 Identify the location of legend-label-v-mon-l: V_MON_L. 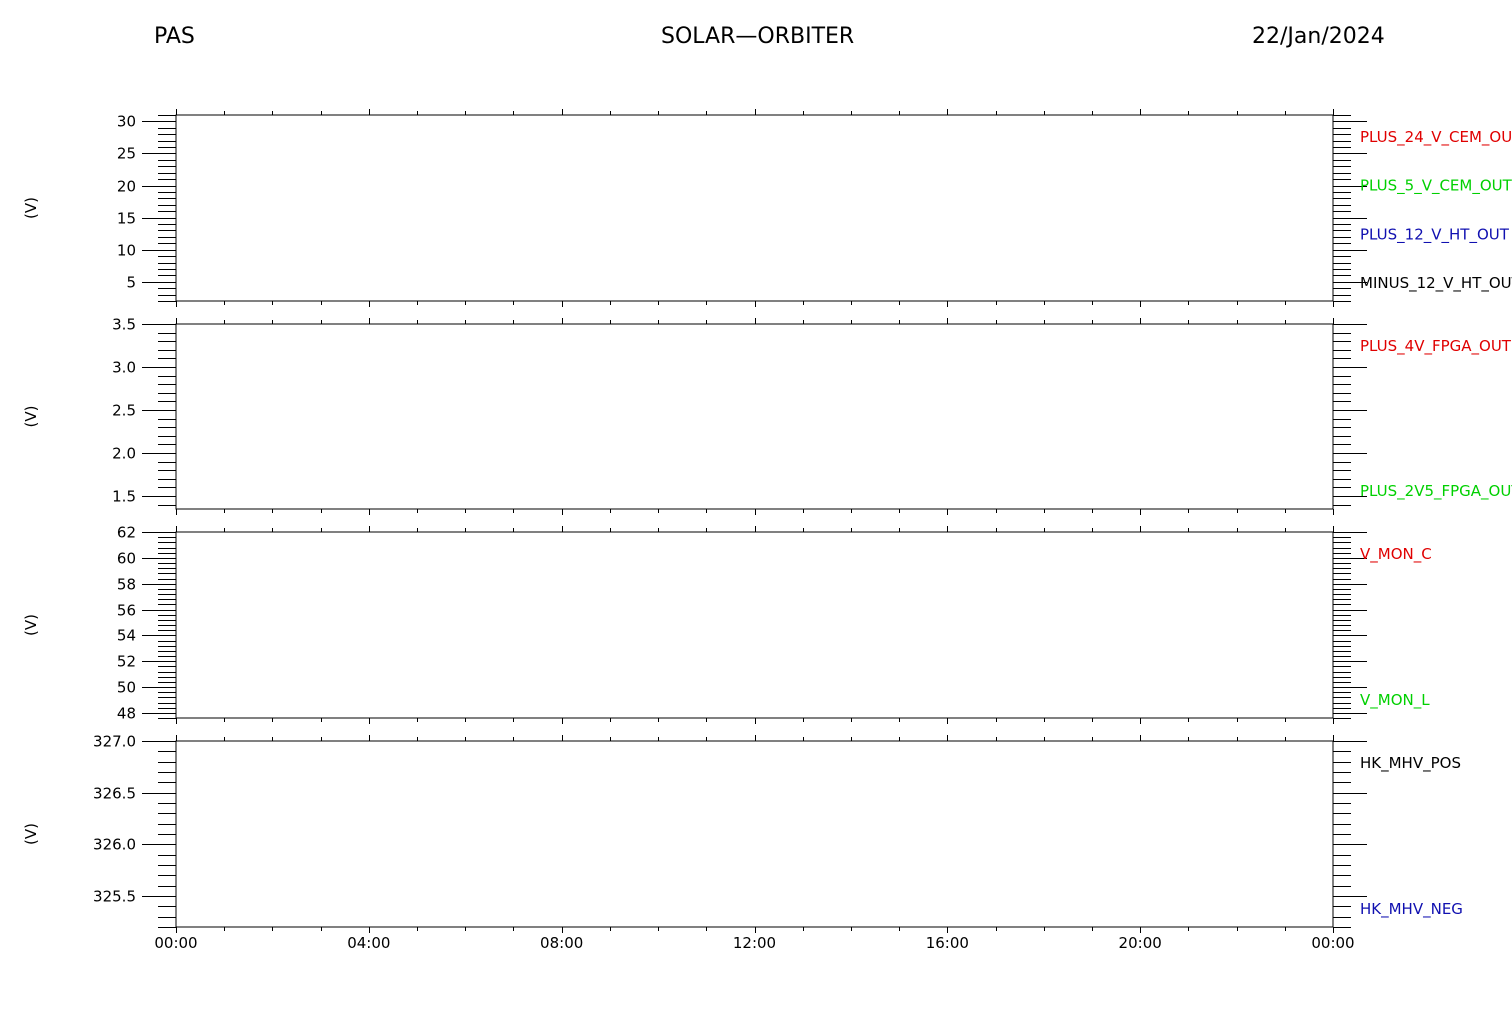
(1395, 700).